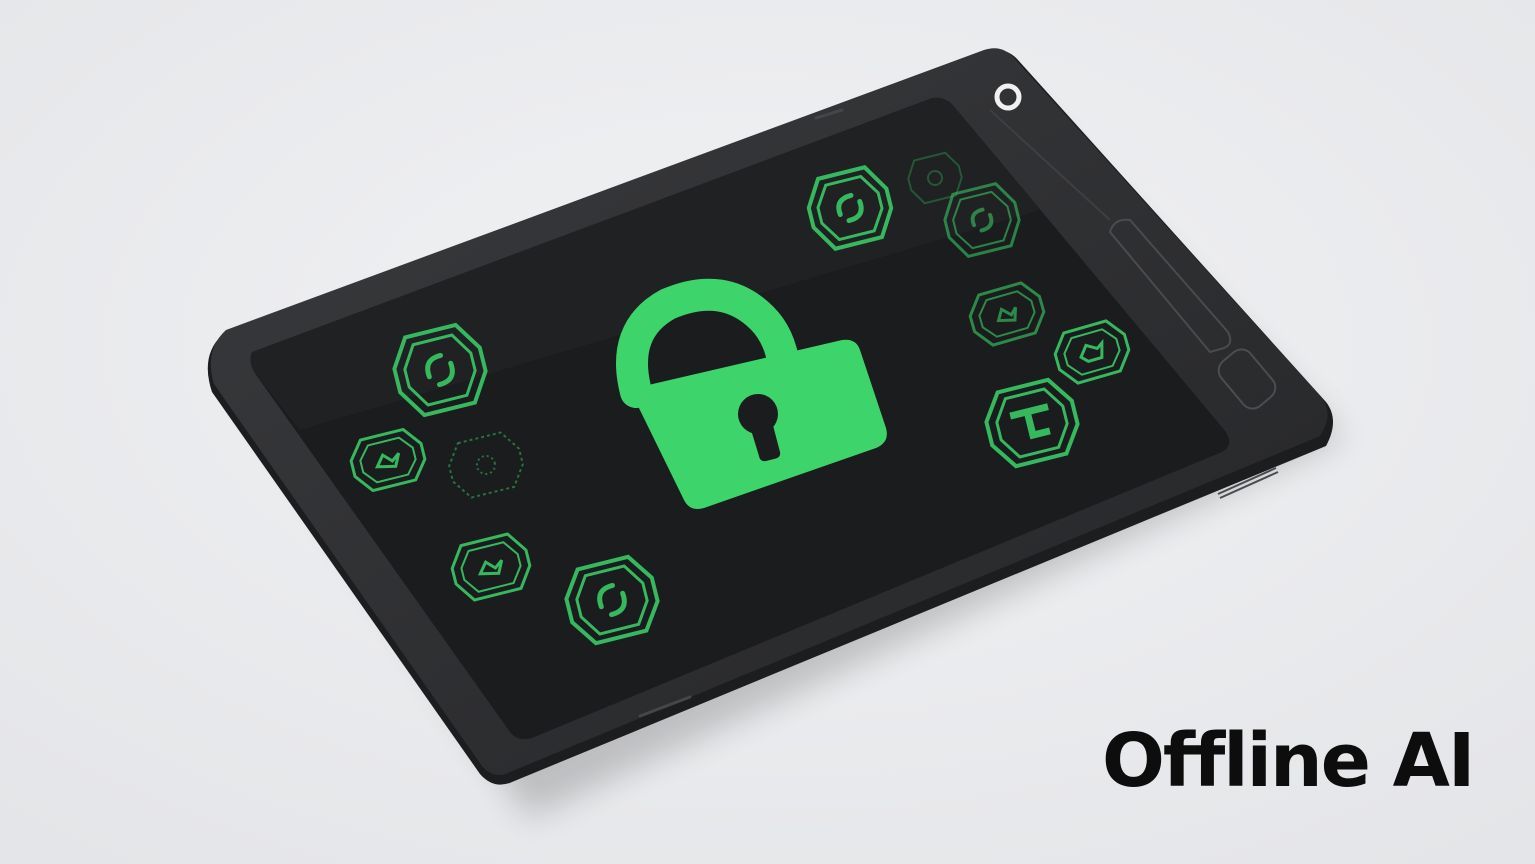 The image size is (1535, 864). Describe the element at coordinates (1288, 761) in the screenshot. I see `caption-text: Offline AI` at that location.